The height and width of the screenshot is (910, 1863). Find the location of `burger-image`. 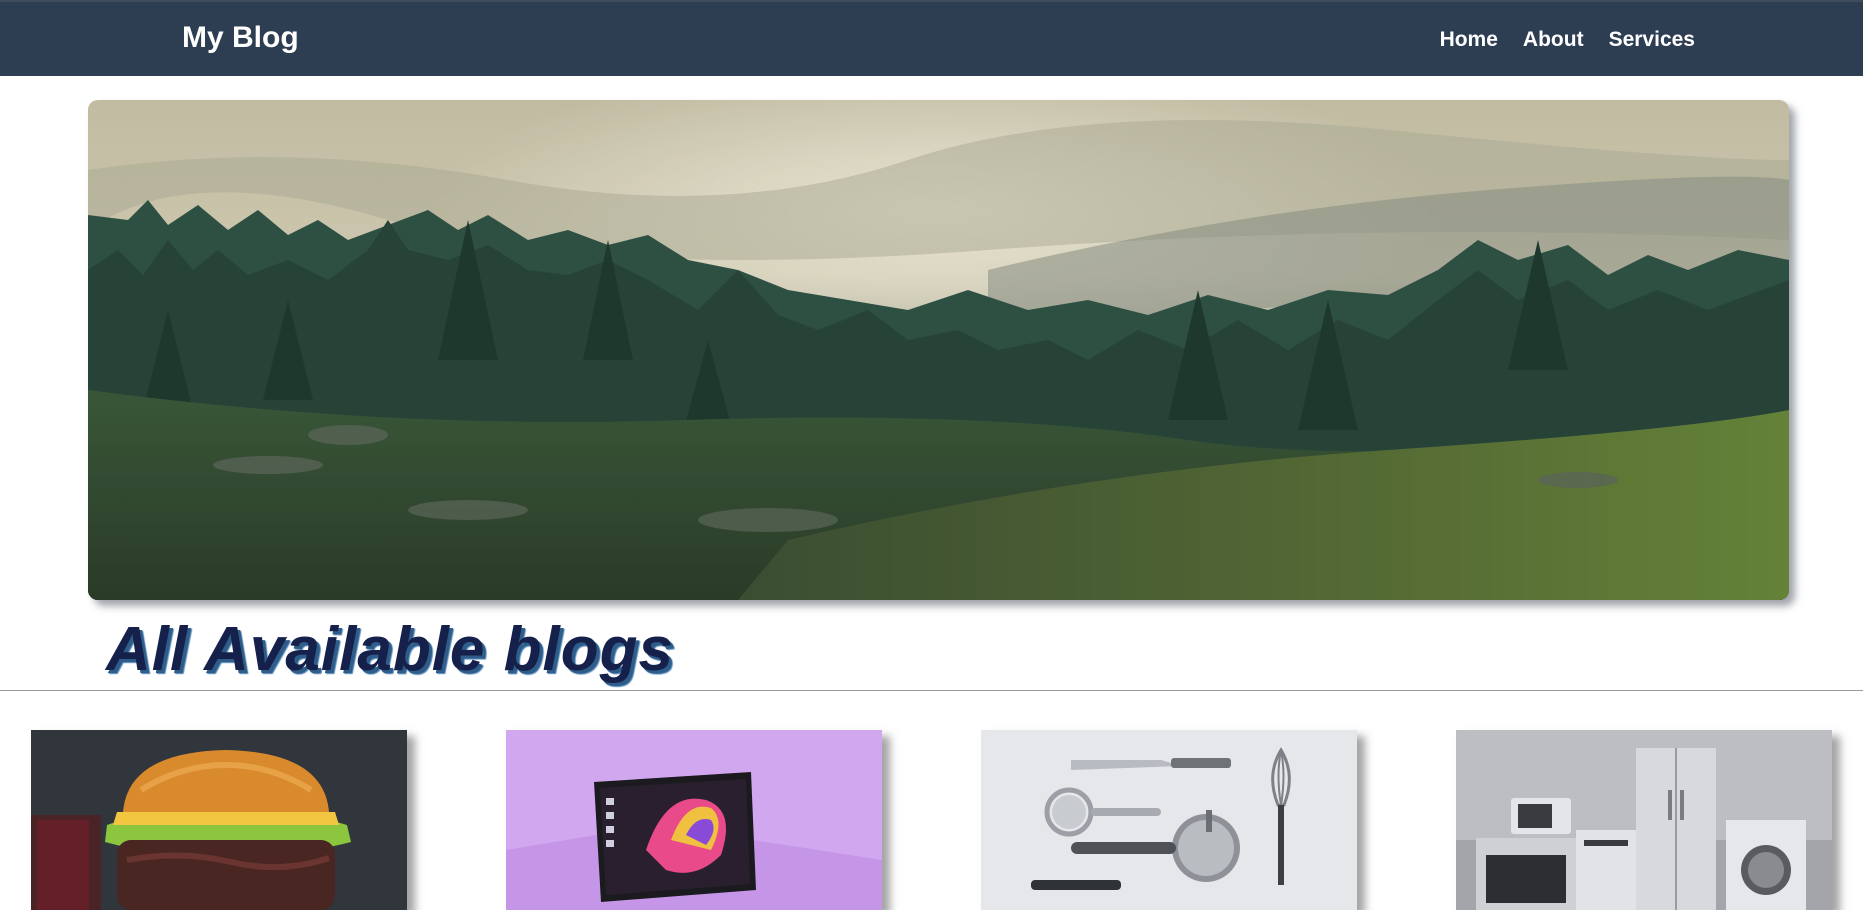

burger-image is located at coordinates (219, 820).